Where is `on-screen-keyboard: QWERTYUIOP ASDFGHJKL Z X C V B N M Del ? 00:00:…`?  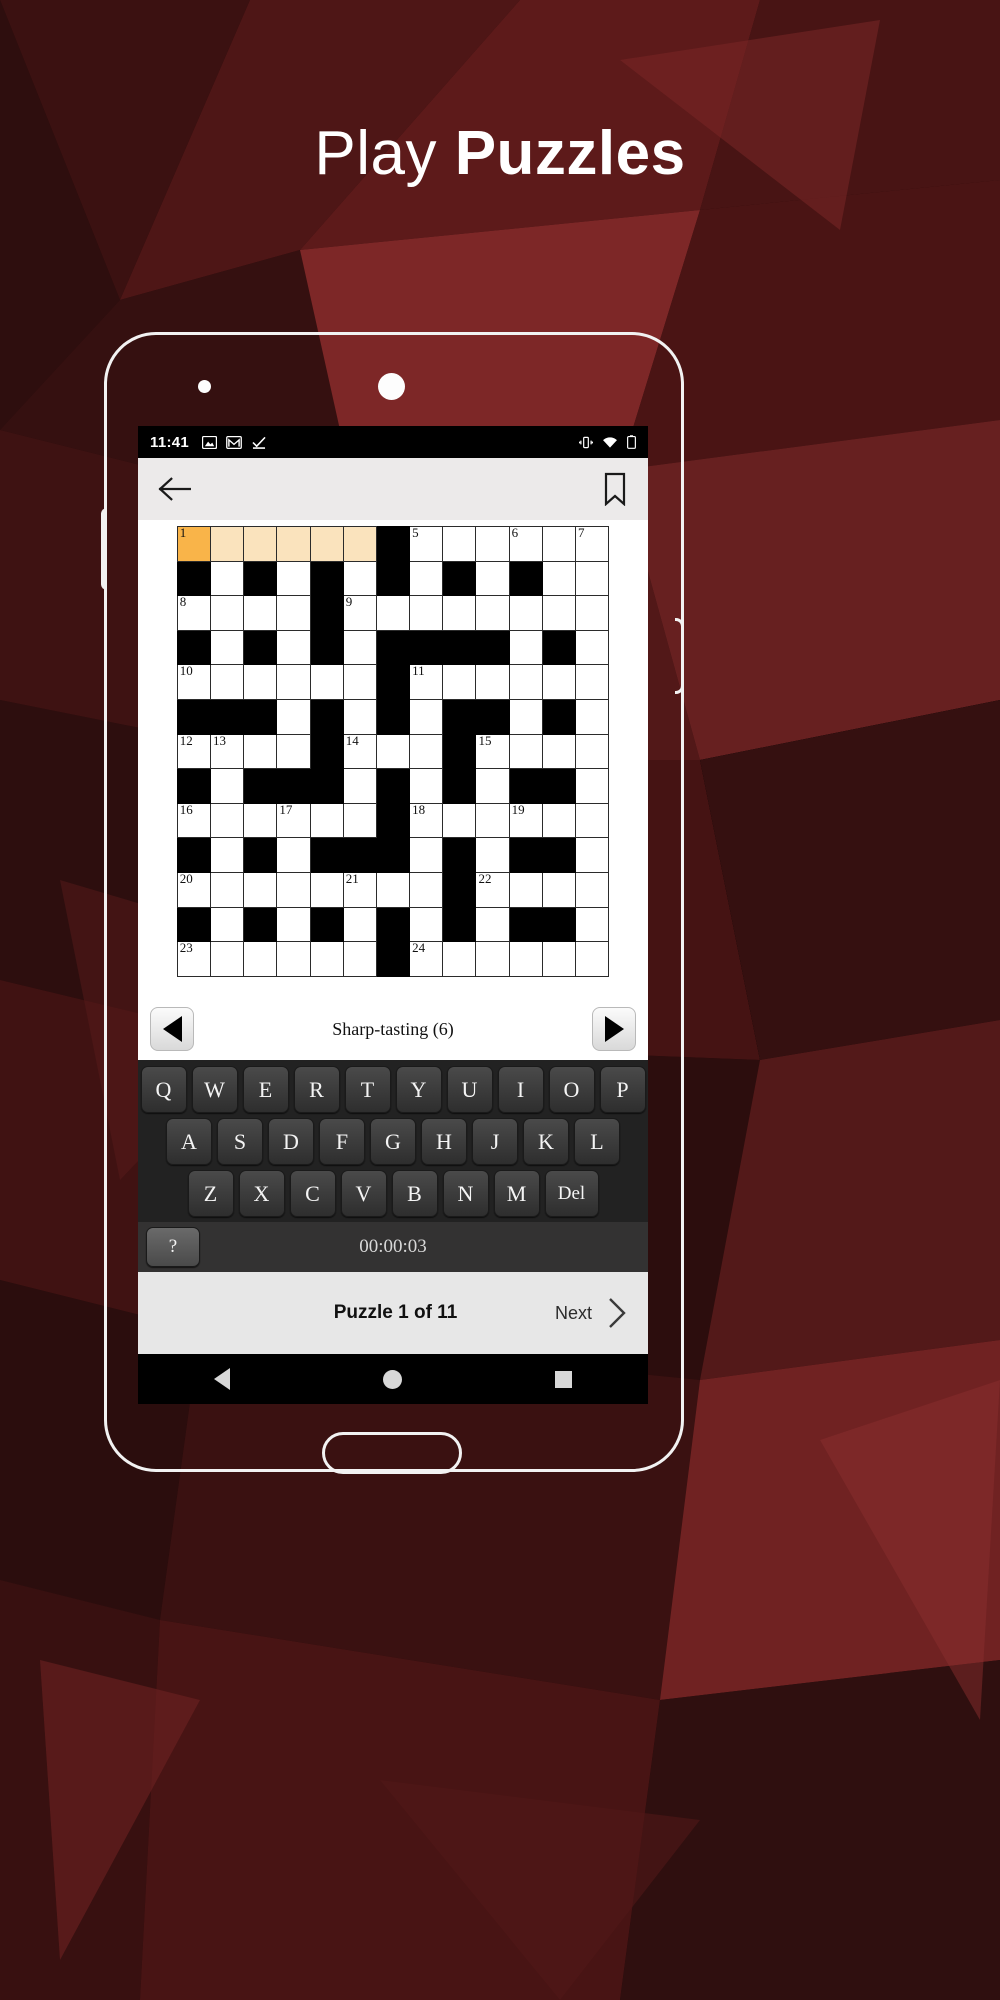 on-screen-keyboard: QWERTYUIOP ASDFGHJKL Z X C V B N M Del ? 00:00:… is located at coordinates (393, 1166).